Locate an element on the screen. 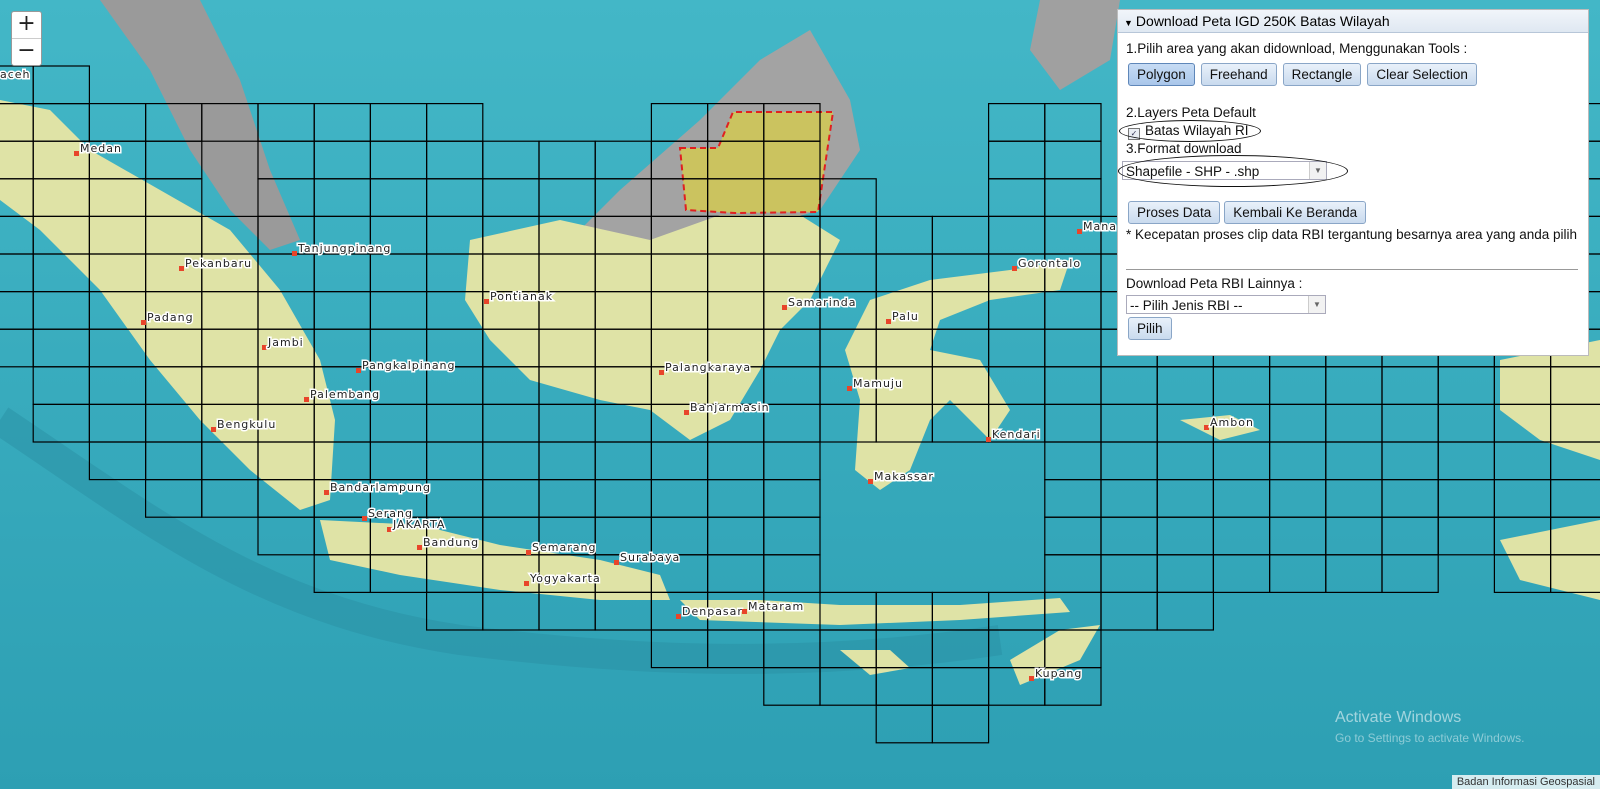 This screenshot has width=1600, height=789. zoom-control: + − is located at coordinates (26, 38).